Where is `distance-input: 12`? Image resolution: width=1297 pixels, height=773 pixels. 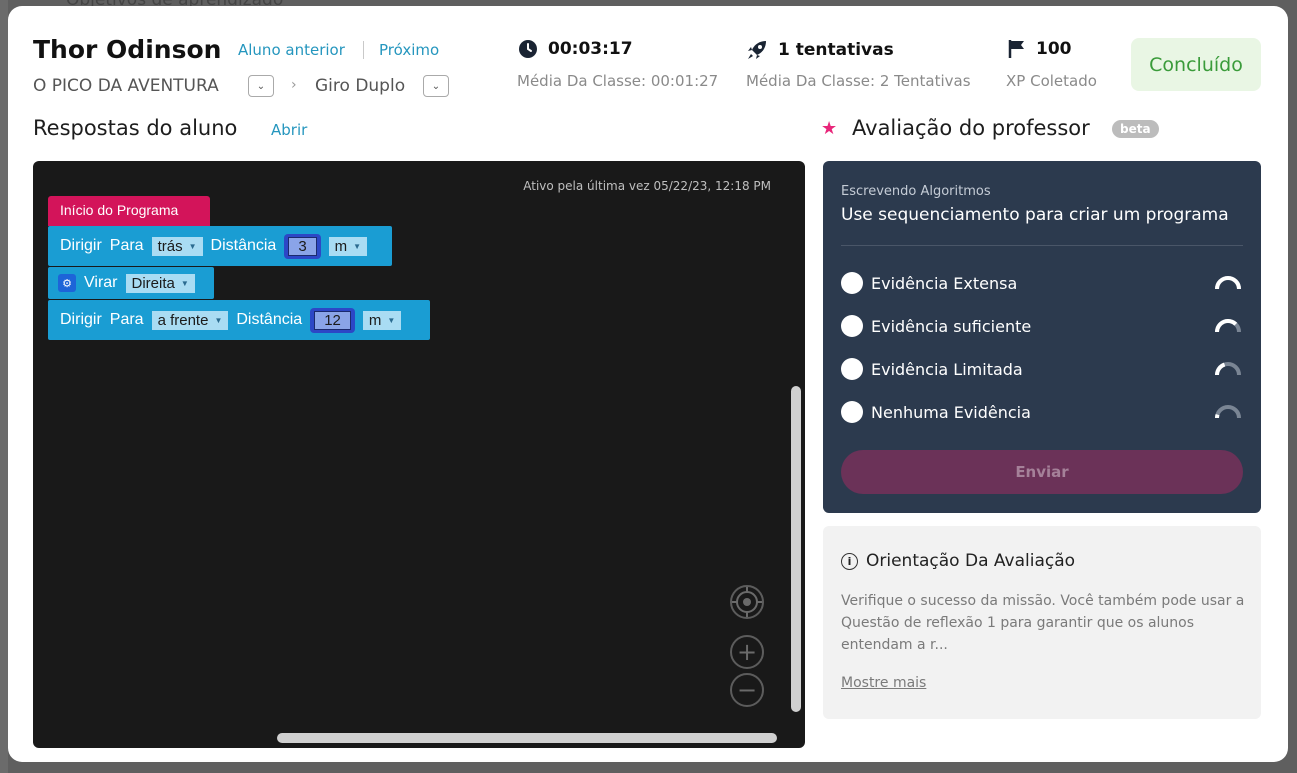
distance-input: 12 is located at coordinates (332, 320).